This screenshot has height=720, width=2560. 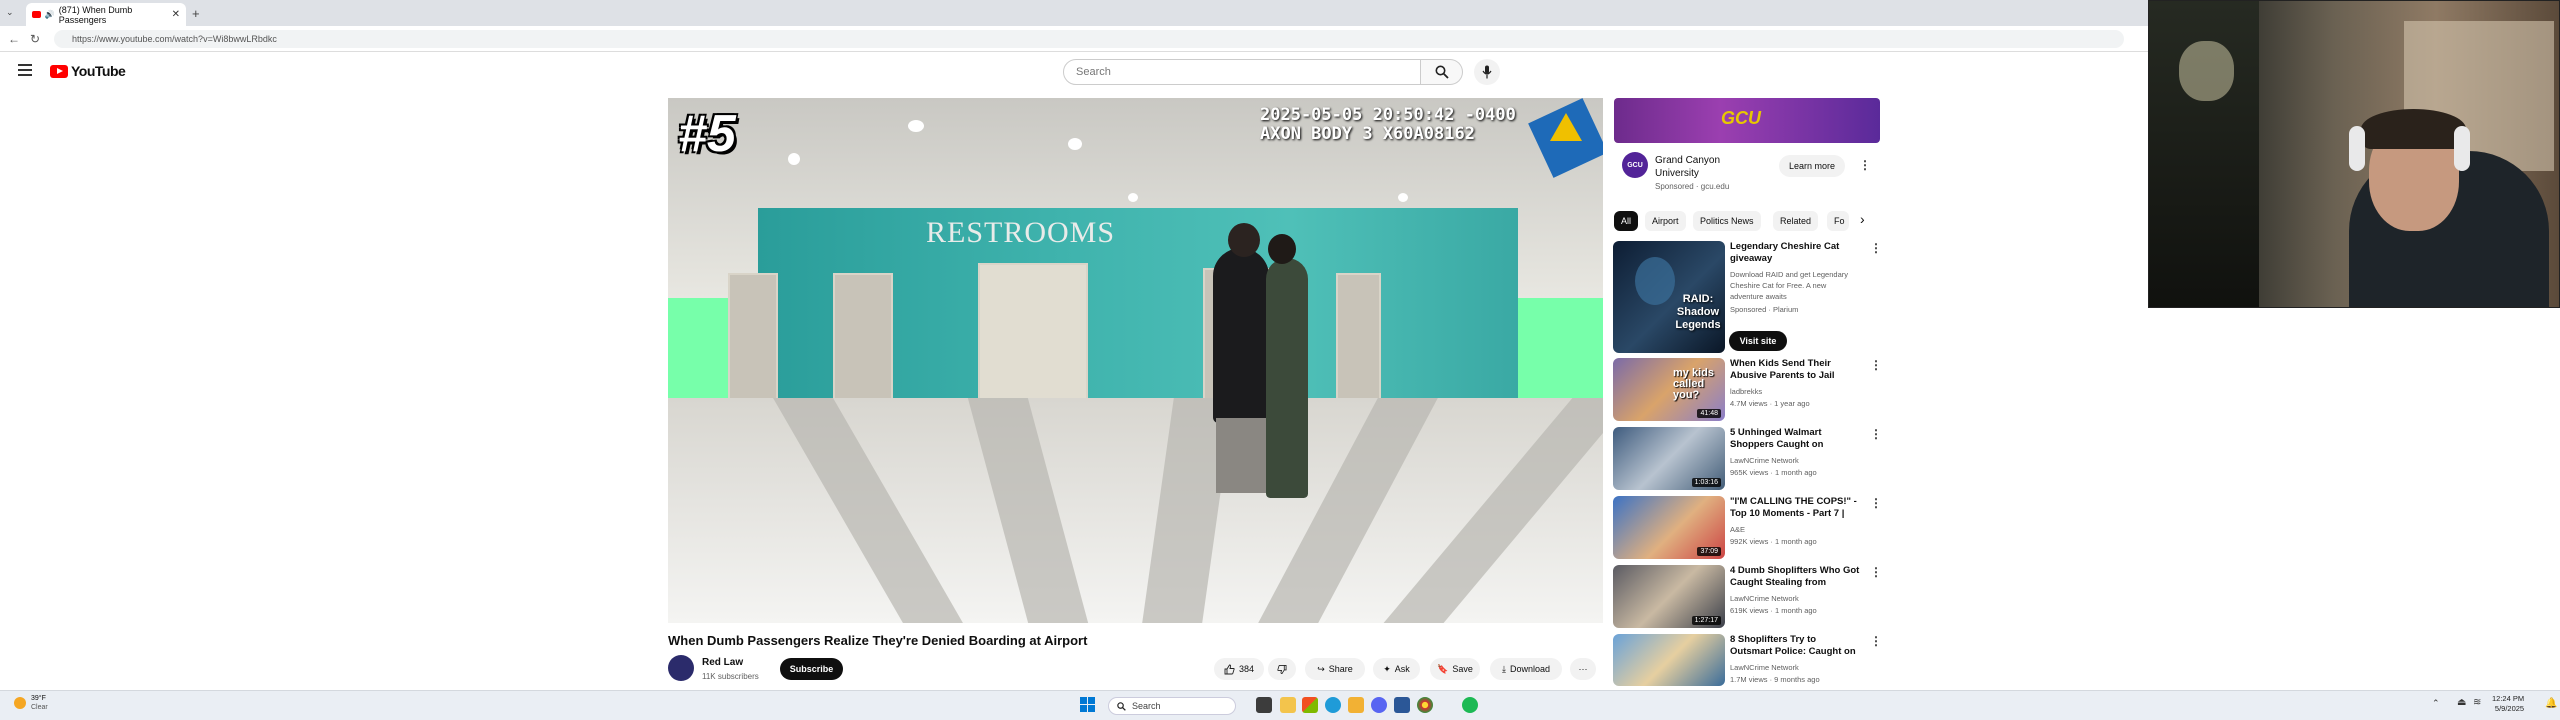 What do you see at coordinates (25, 71) in the screenshot?
I see `menu-icon` at bounding box center [25, 71].